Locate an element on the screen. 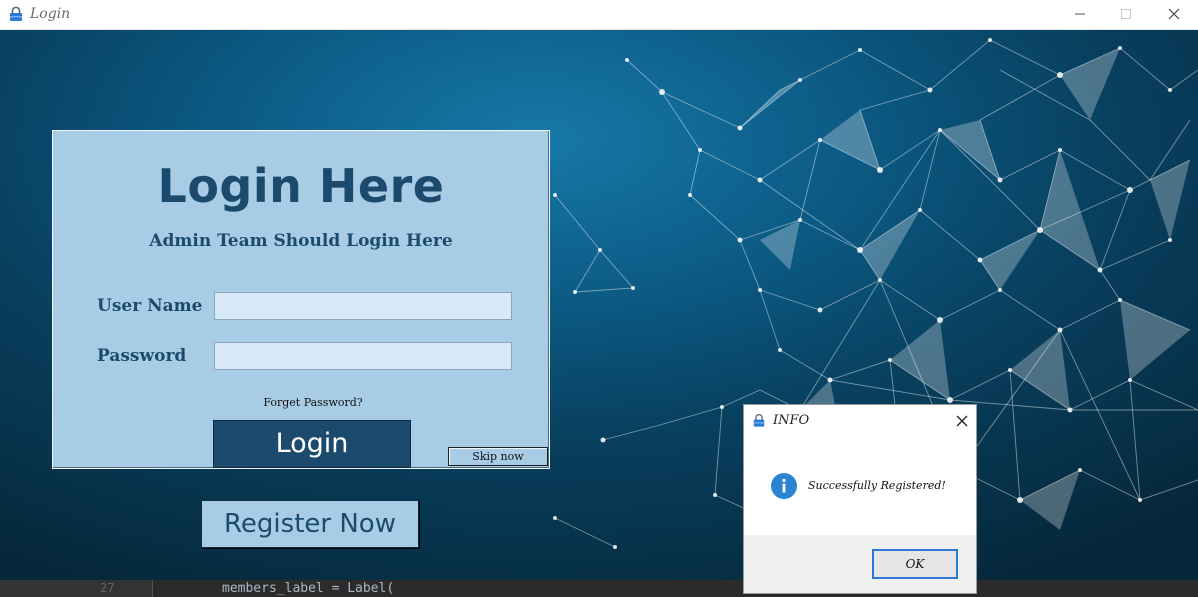  code-editor-strip: 27 members_label = Label( is located at coordinates (599, 588).